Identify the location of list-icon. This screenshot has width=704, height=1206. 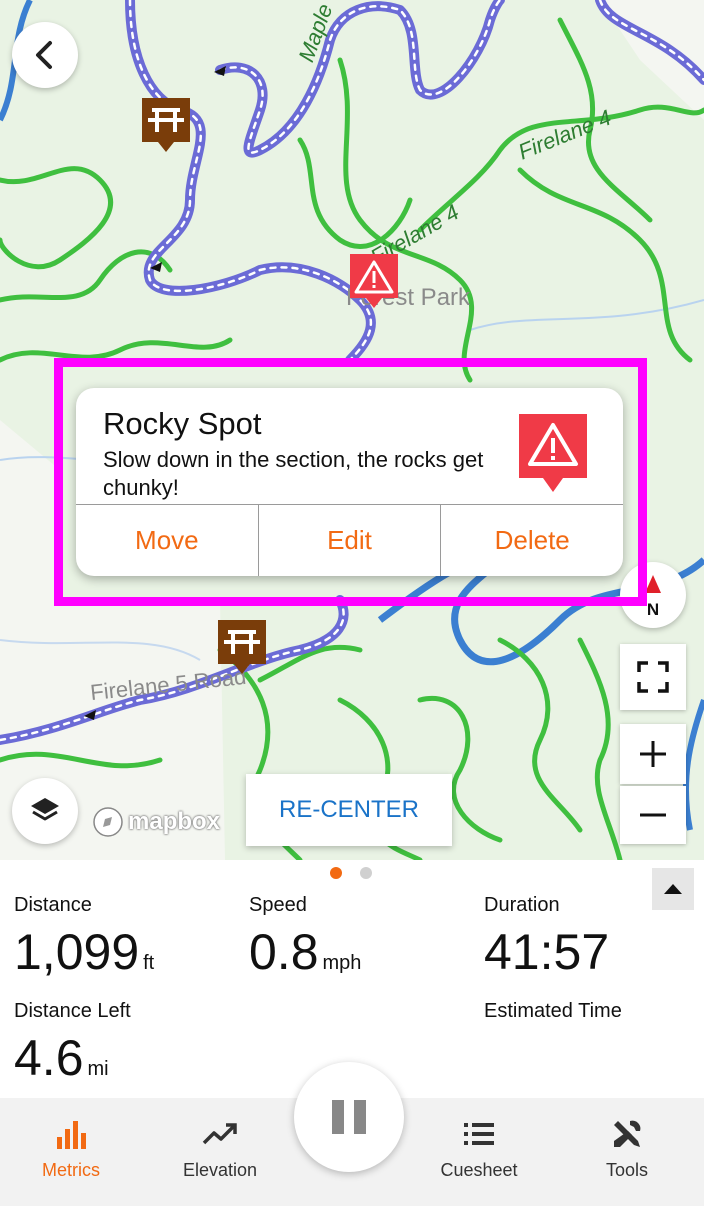
(479, 1134).